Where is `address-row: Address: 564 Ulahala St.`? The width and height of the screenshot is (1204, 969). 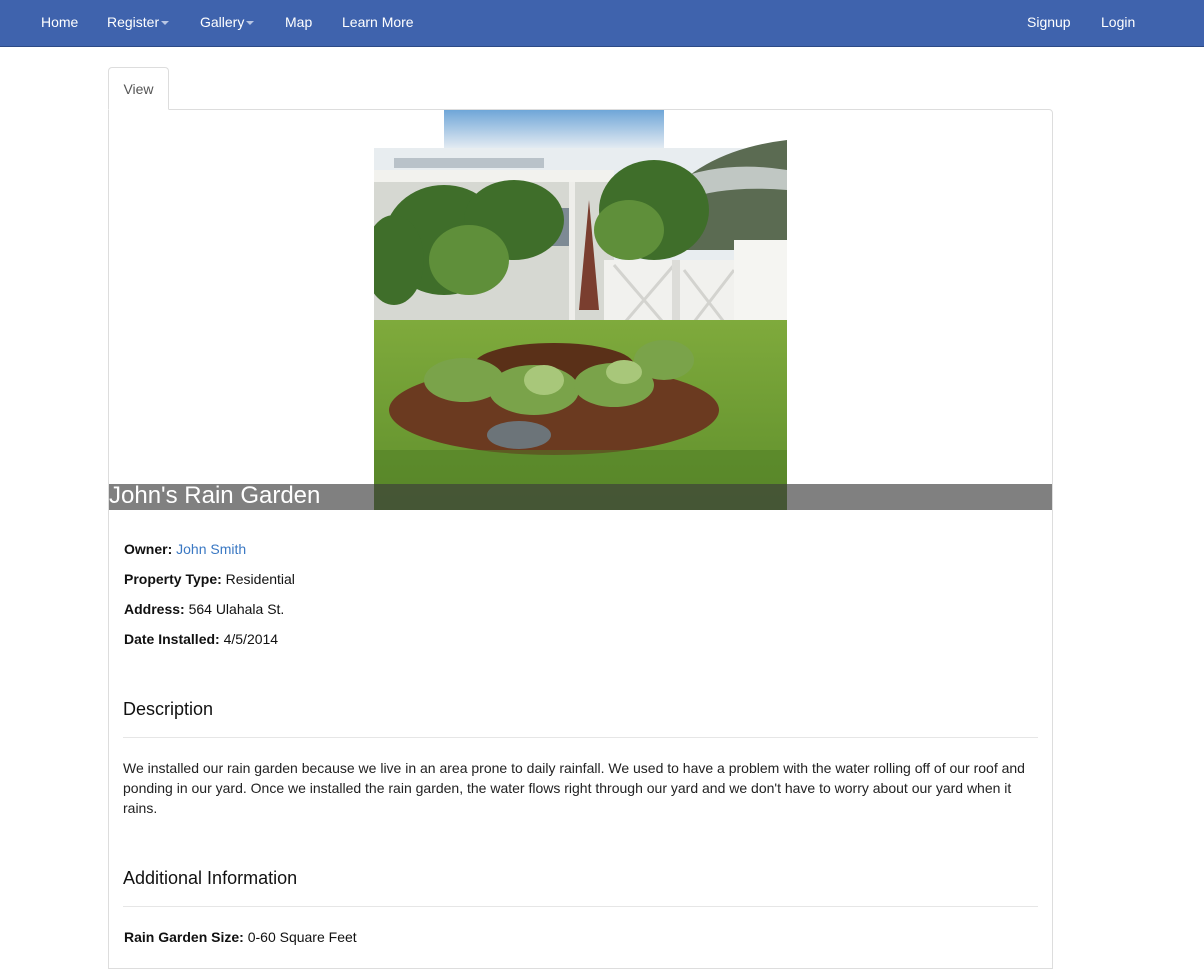 address-row: Address: 564 Ulahala St. is located at coordinates (204, 609).